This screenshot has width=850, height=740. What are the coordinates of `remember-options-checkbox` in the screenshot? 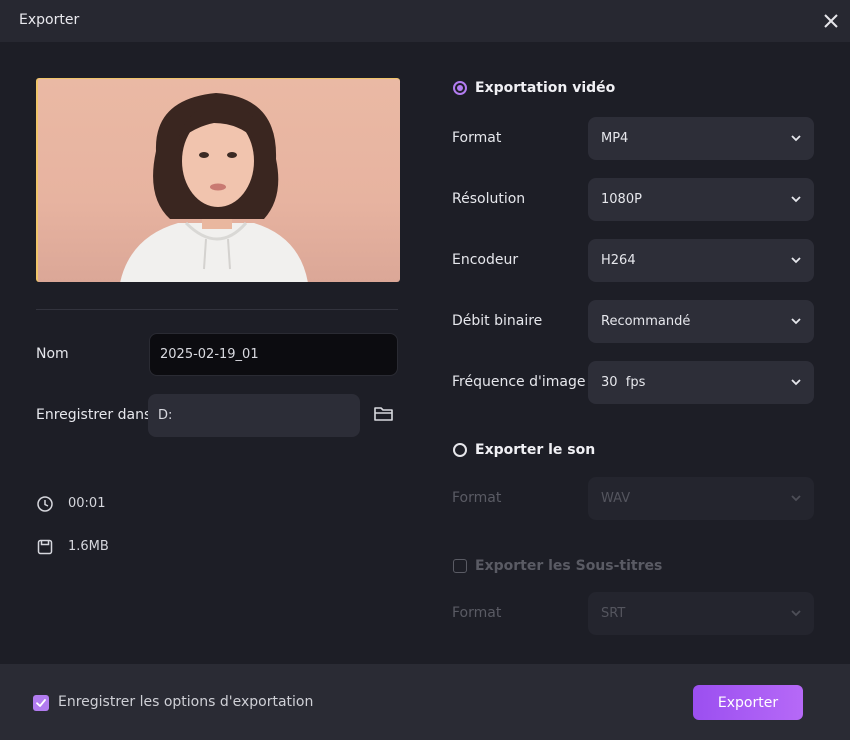 It's located at (41, 703).